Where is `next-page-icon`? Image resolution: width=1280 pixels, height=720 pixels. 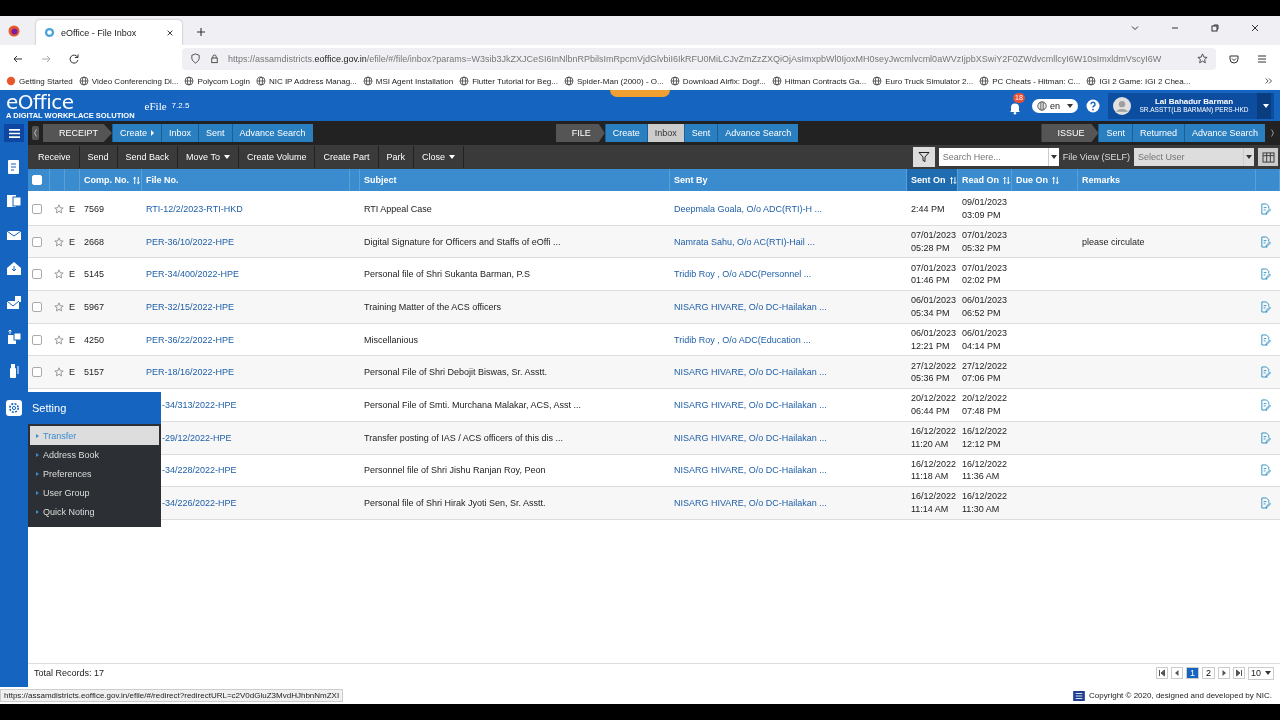 next-page-icon is located at coordinates (1224, 673).